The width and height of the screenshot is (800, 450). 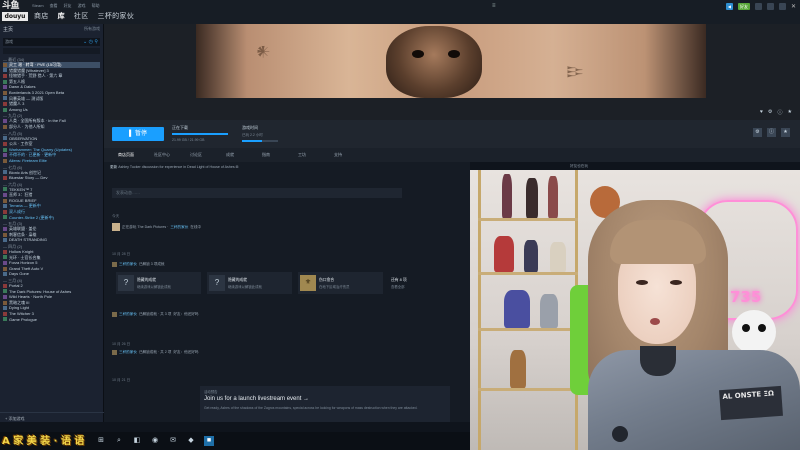 I want to click on sidebar-game-item: Counter-Strike 2 (更新中), so click(x=51, y=218).